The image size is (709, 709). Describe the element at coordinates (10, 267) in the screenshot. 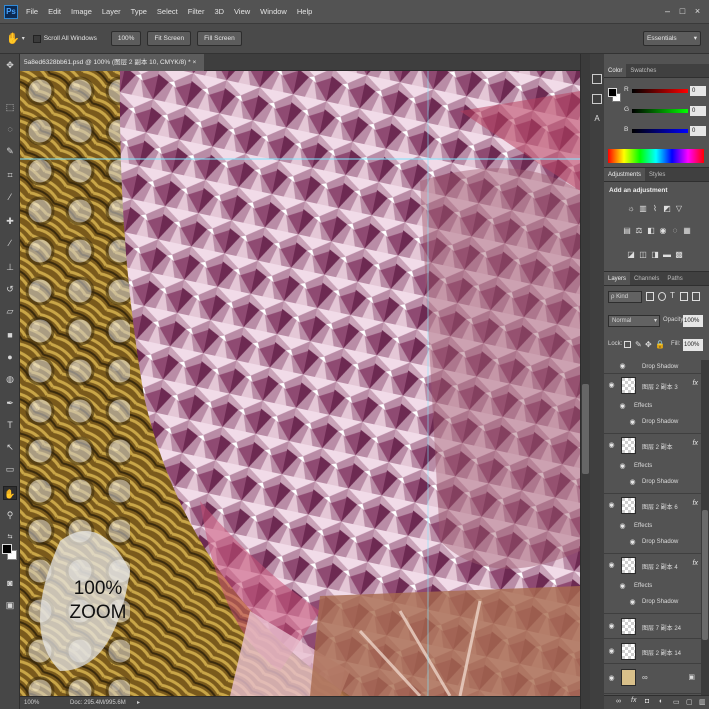

I see `stamp-icon: ⊥` at that location.